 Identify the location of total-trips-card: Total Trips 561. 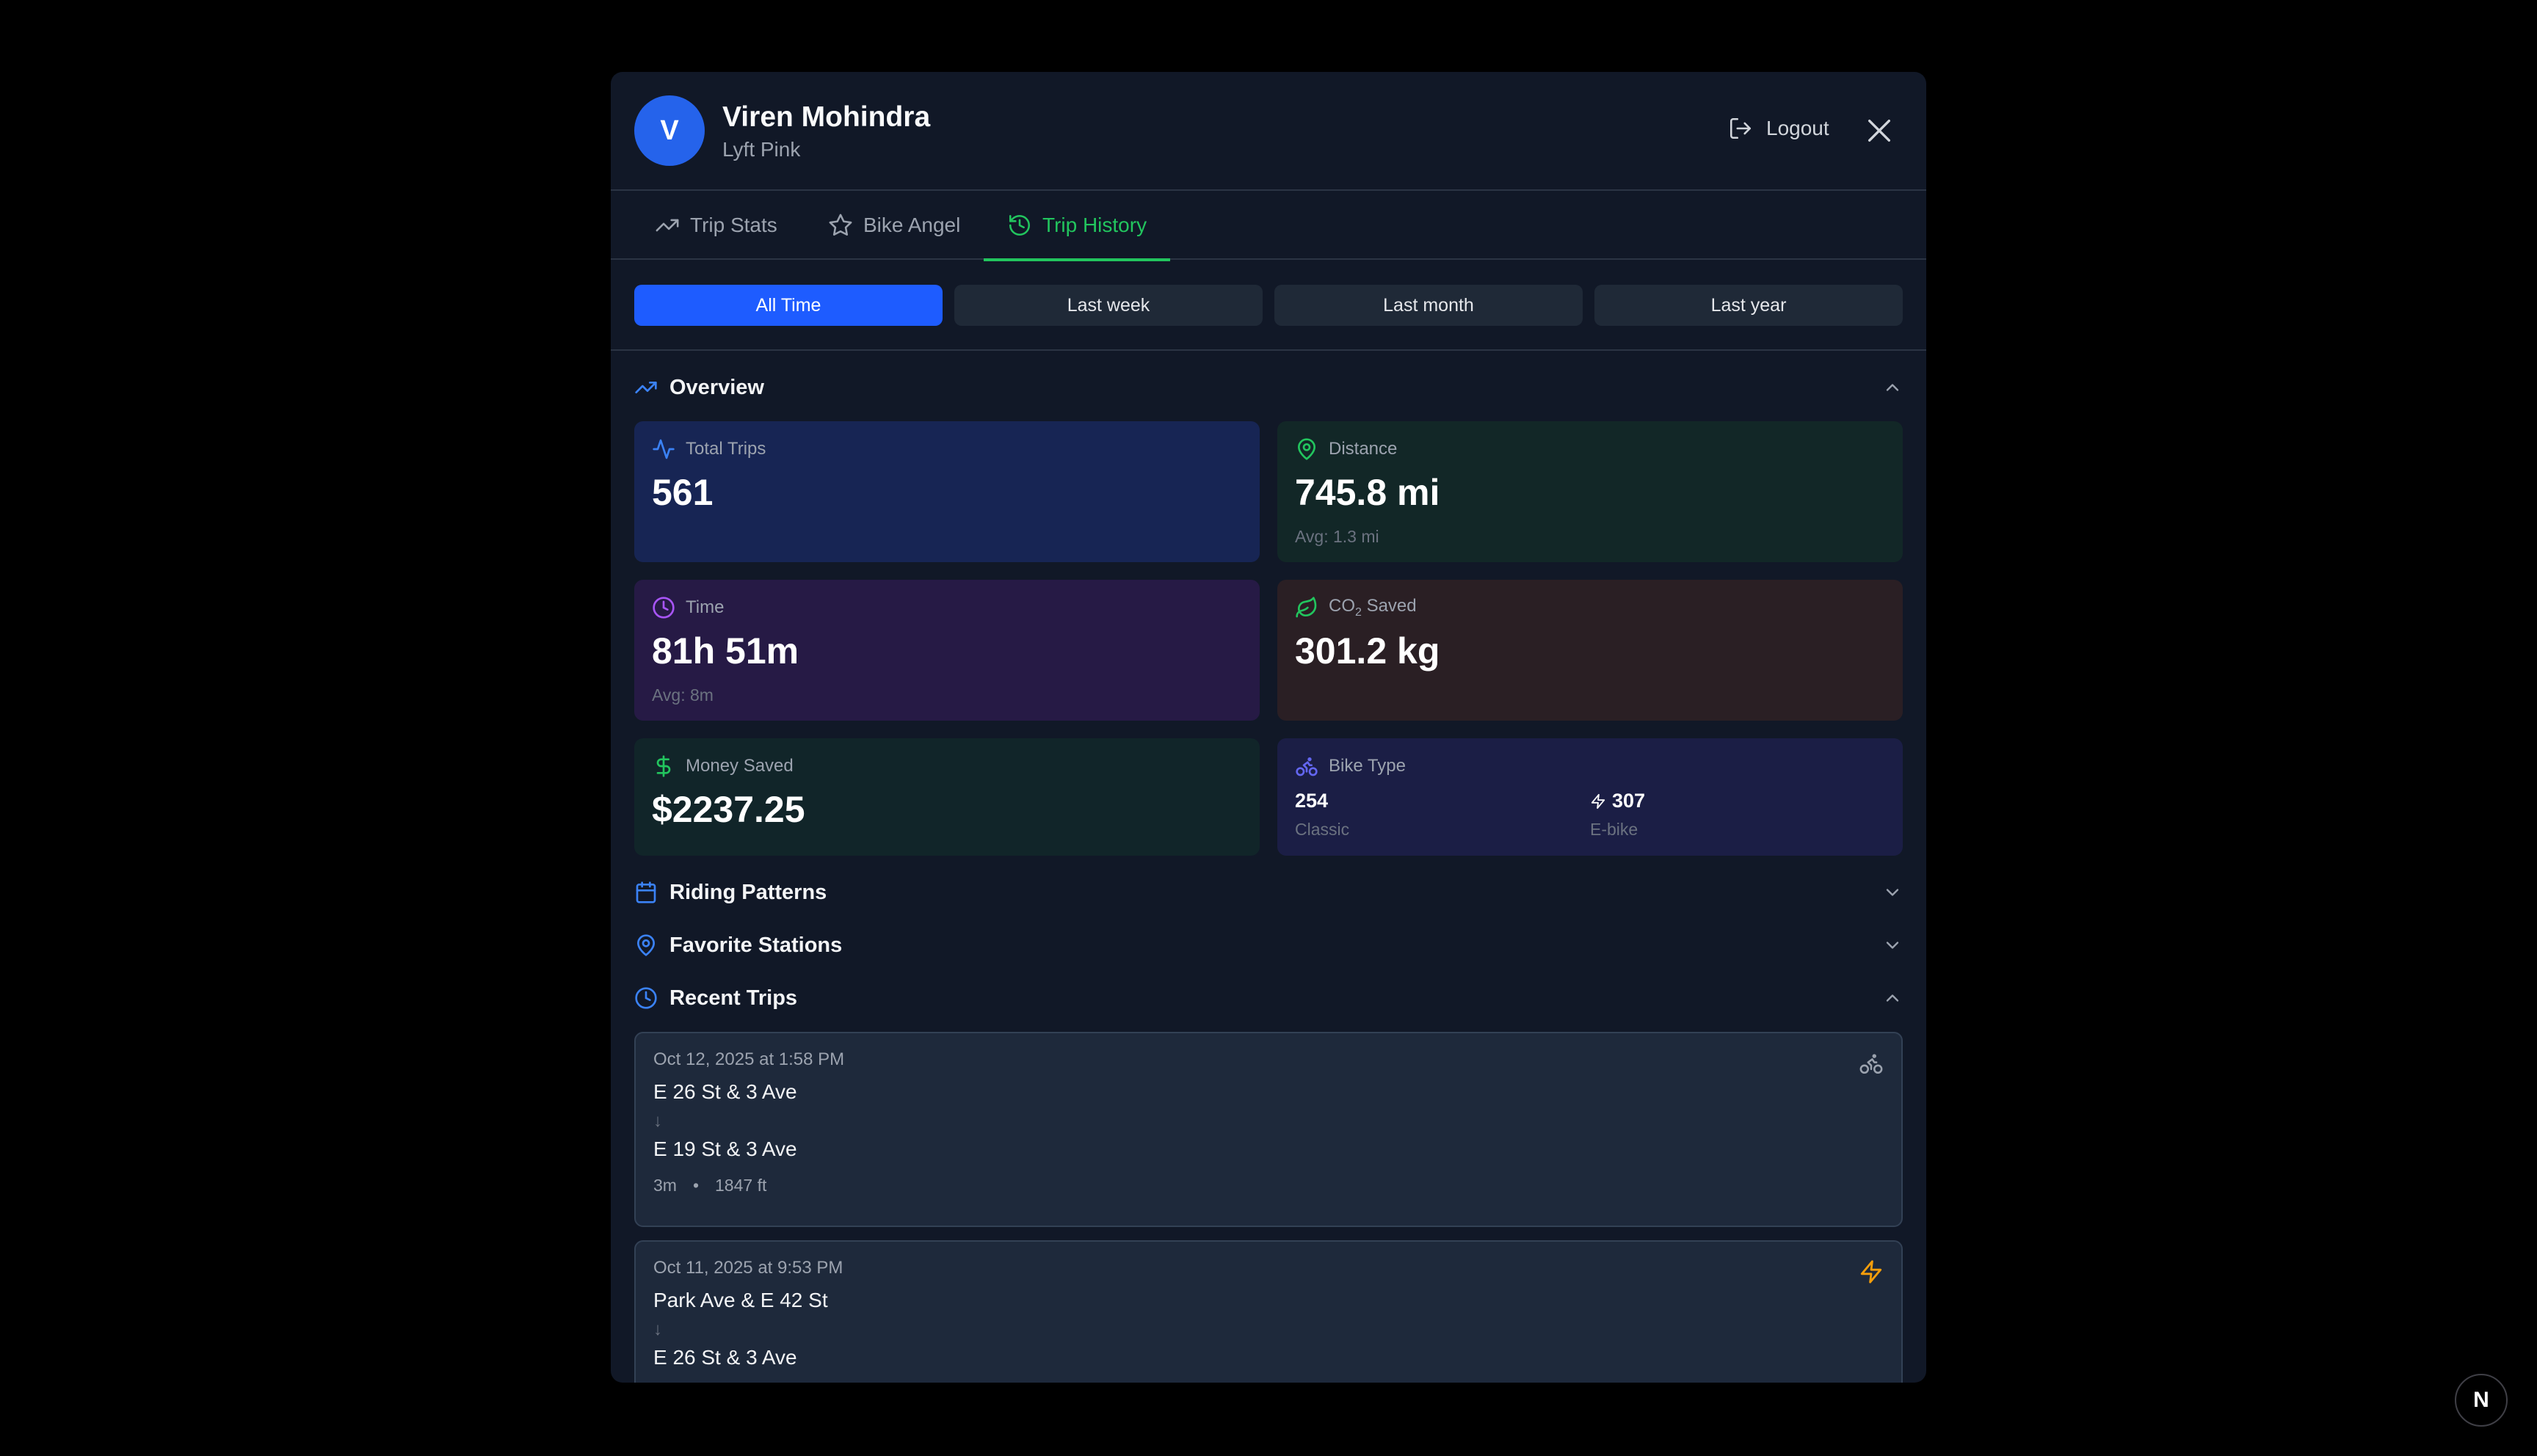
(947, 491).